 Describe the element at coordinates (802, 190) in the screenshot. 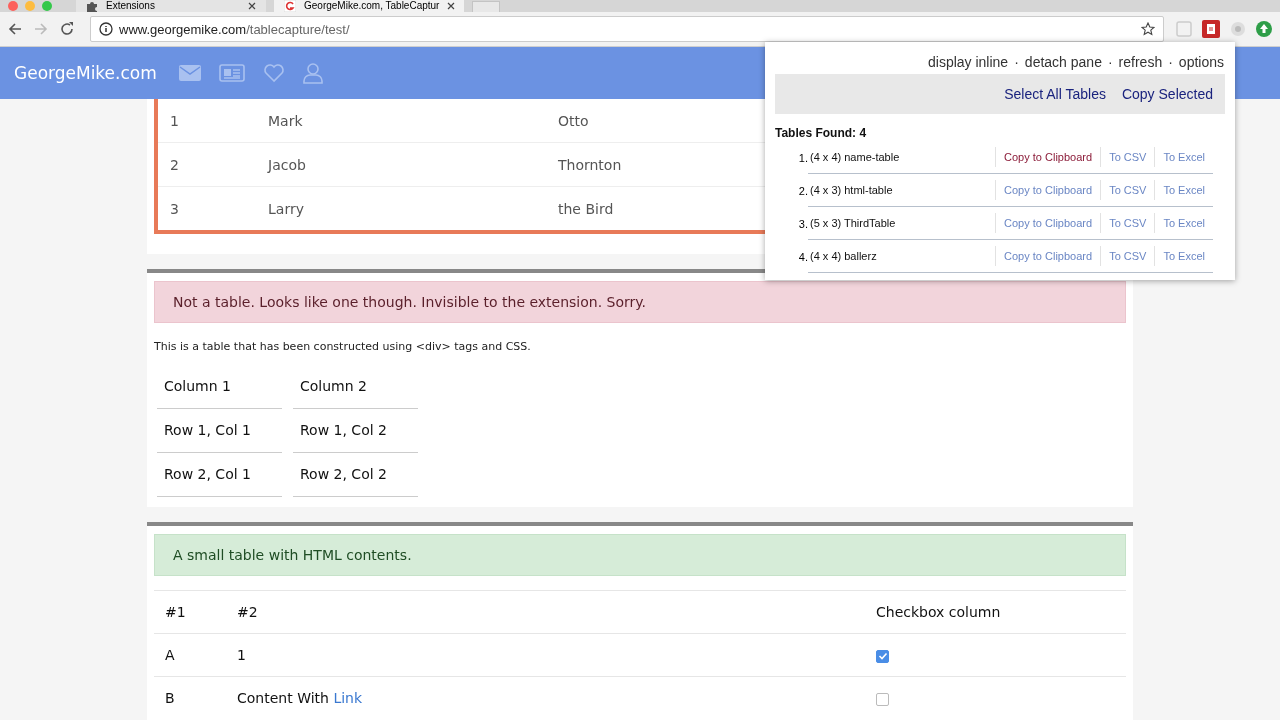

I see `list-number: 2.` at that location.